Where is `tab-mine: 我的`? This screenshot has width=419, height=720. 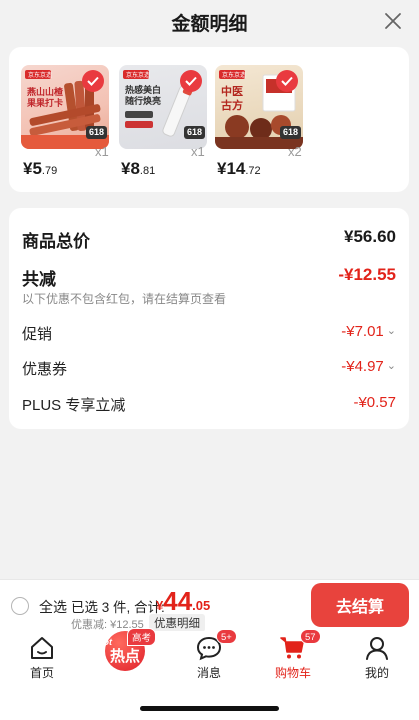
tab-mine: 我的 is located at coordinates (377, 656).